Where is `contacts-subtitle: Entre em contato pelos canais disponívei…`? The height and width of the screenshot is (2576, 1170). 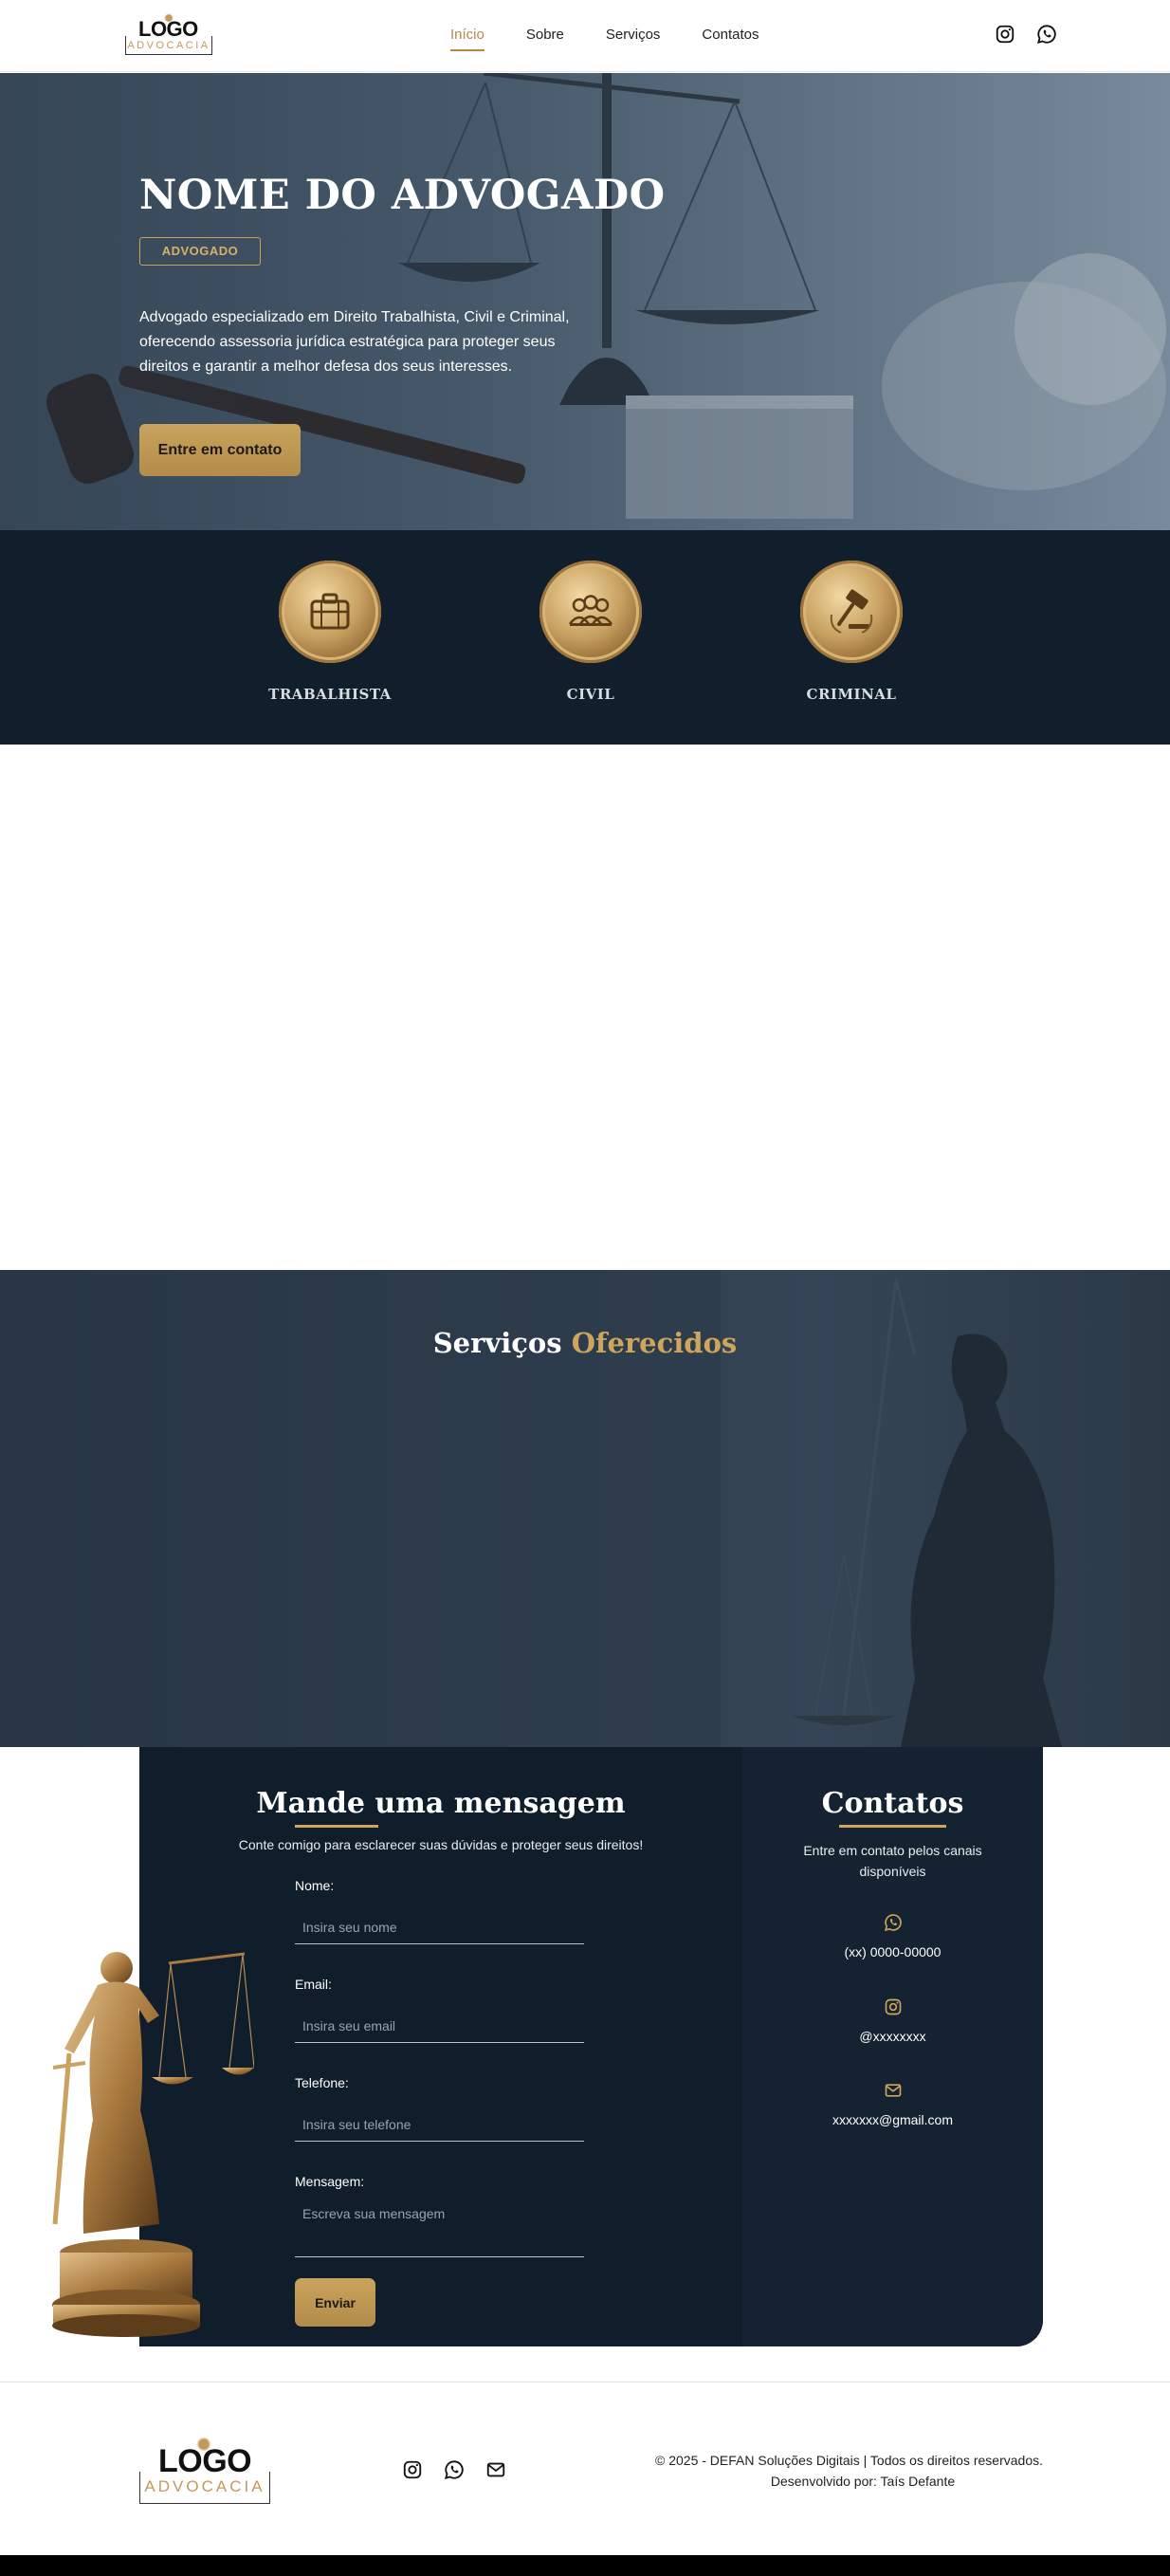
contacts-subtitle: Entre em contato pelos canais disponívei… is located at coordinates (892, 1861).